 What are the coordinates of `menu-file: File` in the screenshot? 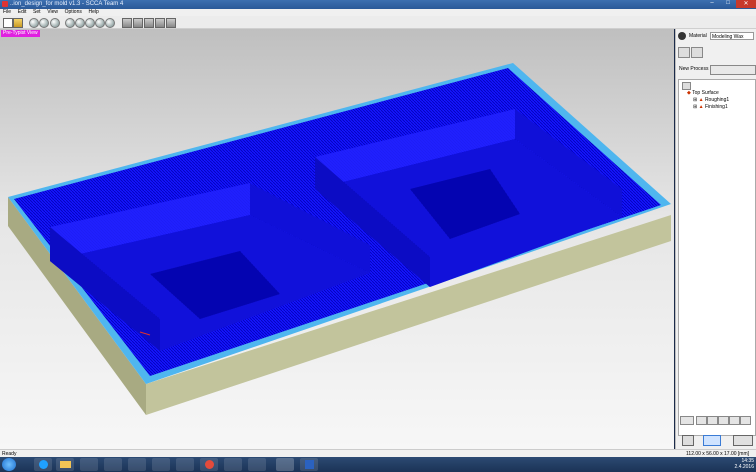 It's located at (7, 12).